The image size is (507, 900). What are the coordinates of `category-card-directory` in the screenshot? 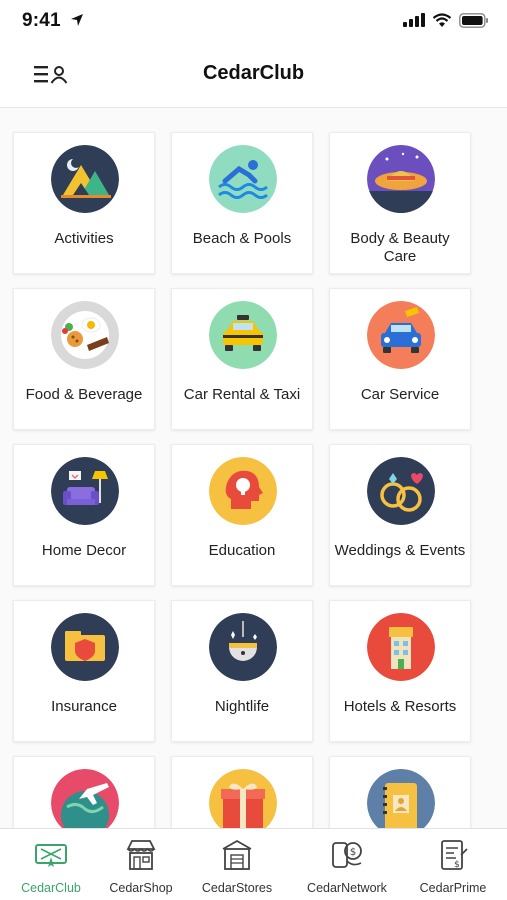 It's located at (400, 792).